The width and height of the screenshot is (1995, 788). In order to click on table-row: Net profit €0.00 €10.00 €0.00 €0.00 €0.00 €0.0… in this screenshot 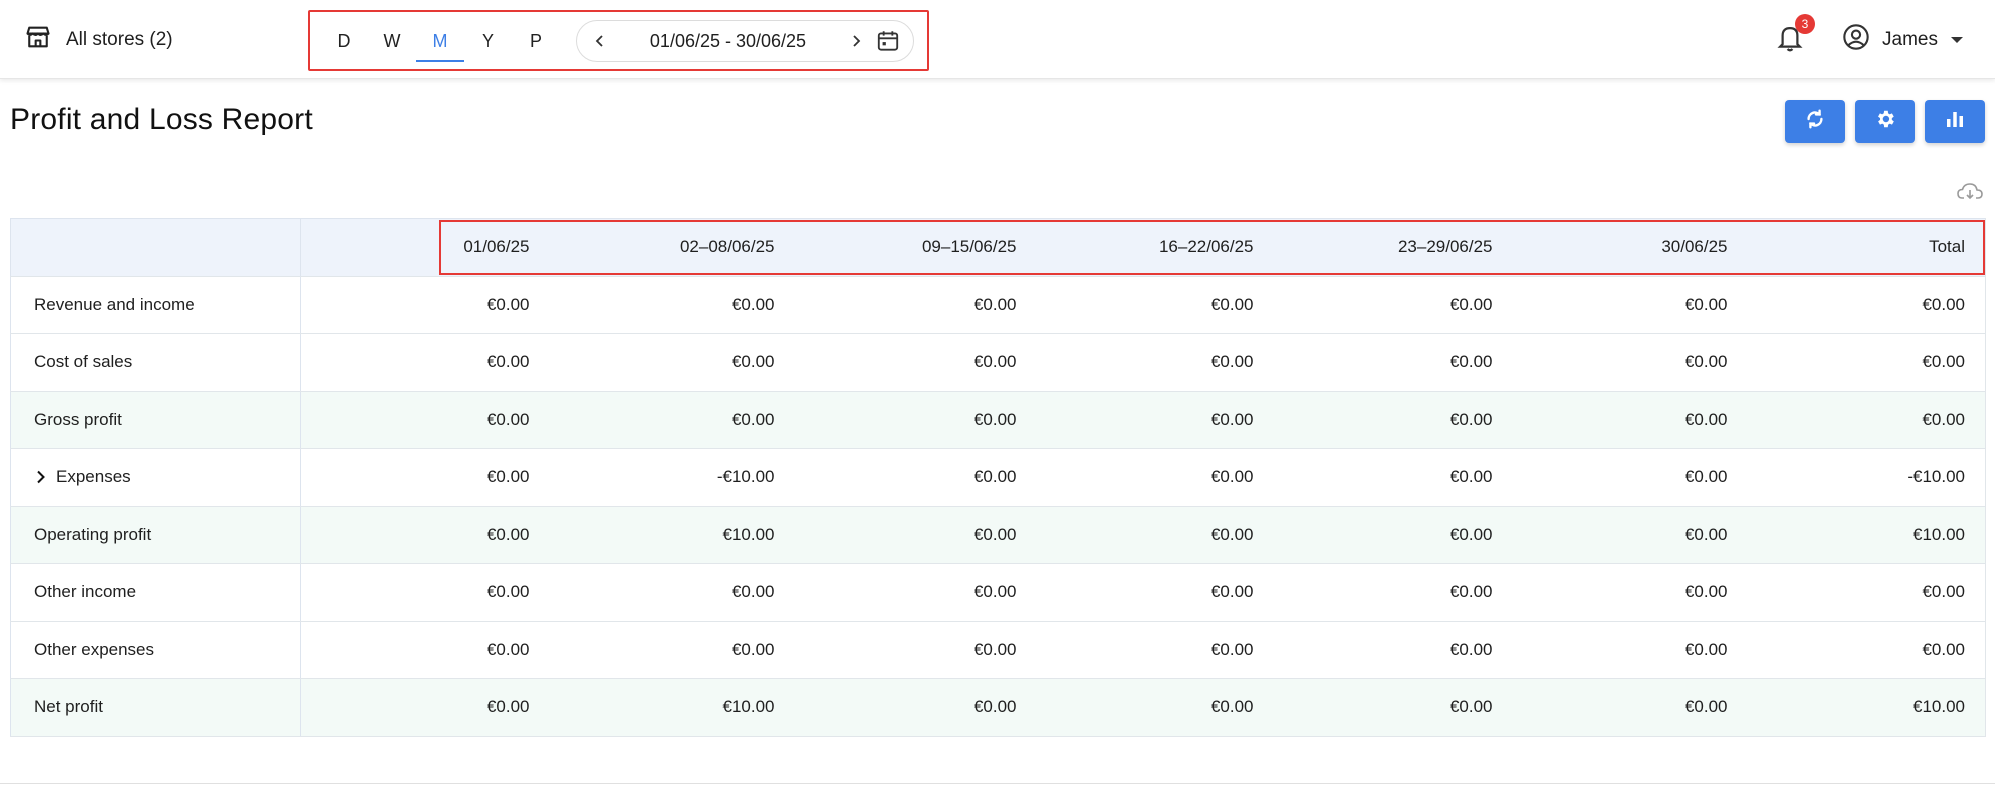, I will do `click(998, 707)`.